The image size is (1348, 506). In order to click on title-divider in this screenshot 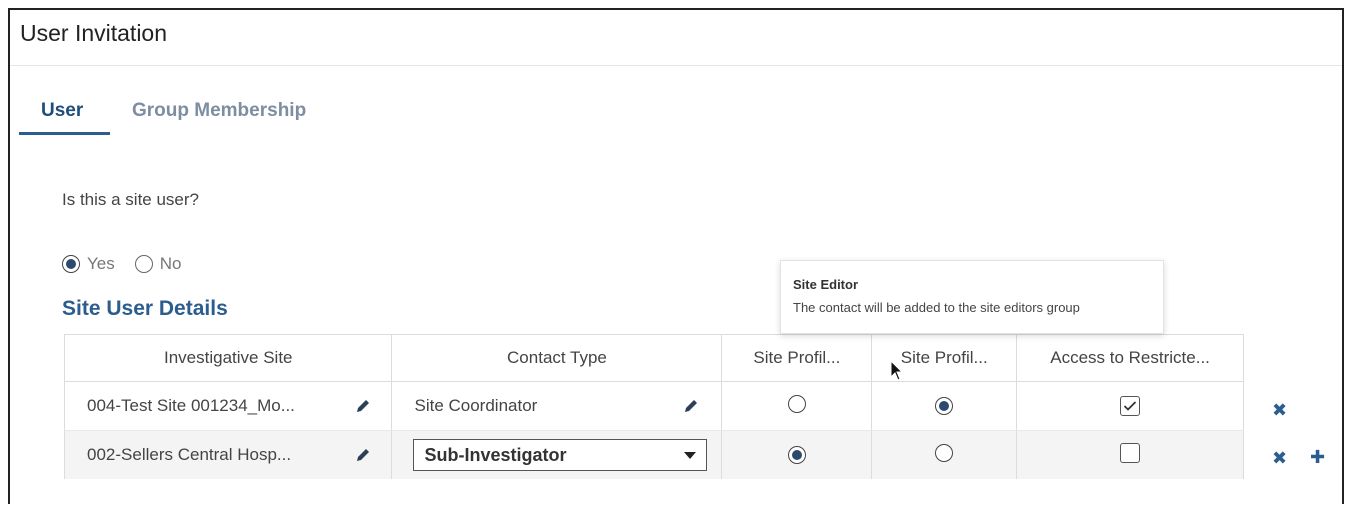, I will do `click(676, 65)`.